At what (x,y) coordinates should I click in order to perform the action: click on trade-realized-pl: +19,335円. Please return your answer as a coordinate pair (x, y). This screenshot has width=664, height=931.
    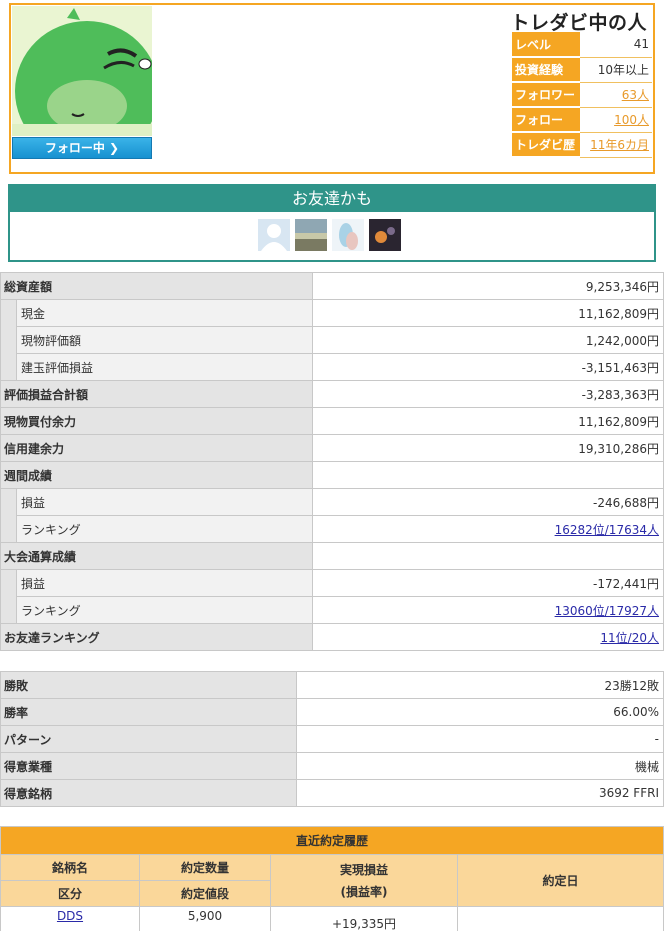
    Looking at the image, I should click on (364, 918).